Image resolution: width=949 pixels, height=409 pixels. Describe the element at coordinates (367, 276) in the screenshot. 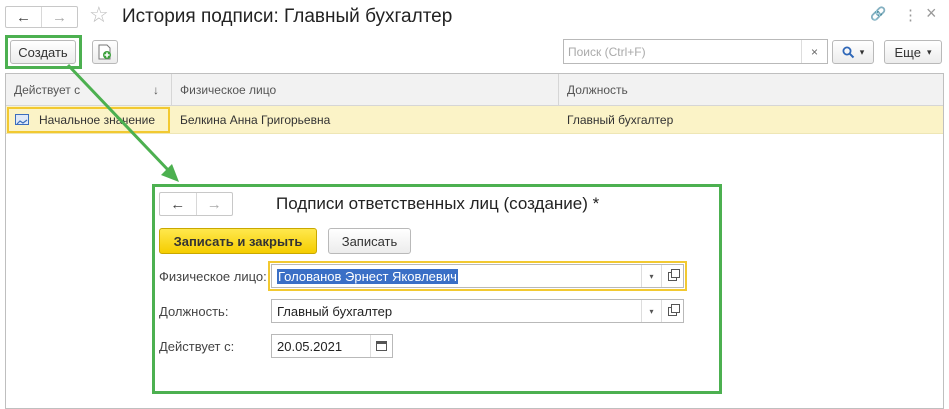

I see `person-value: Голованов Эрнест Яковлевич` at that location.